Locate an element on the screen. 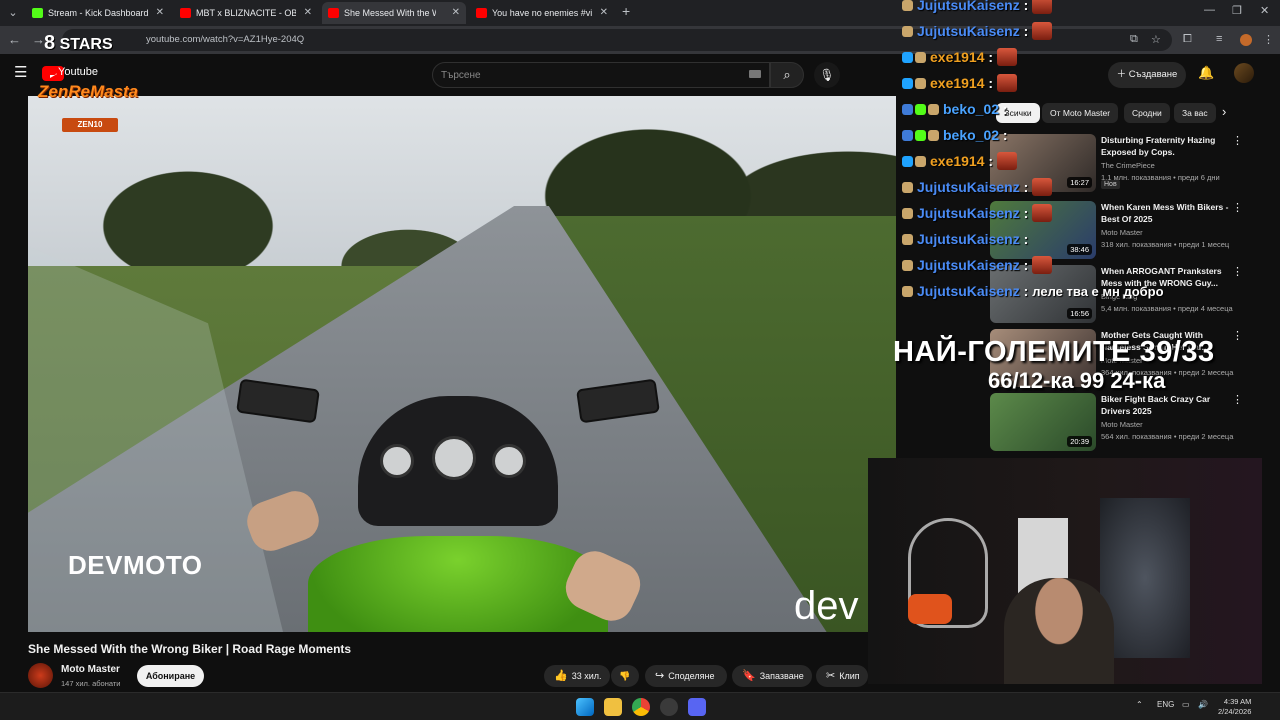  streamer-webcam is located at coordinates (1065, 571).